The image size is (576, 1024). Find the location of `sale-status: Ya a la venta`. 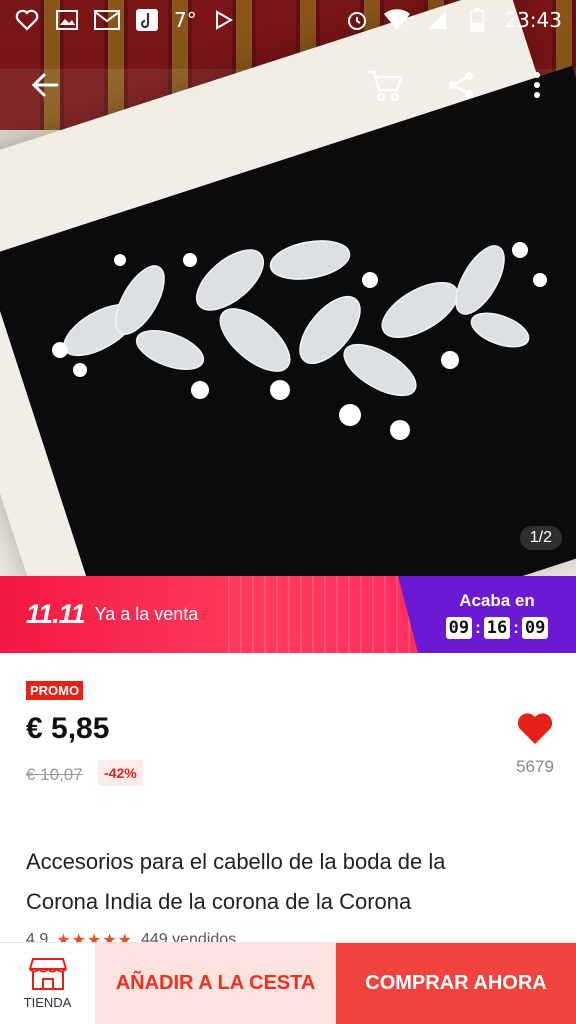

sale-status: Ya a la venta is located at coordinates (146, 614).